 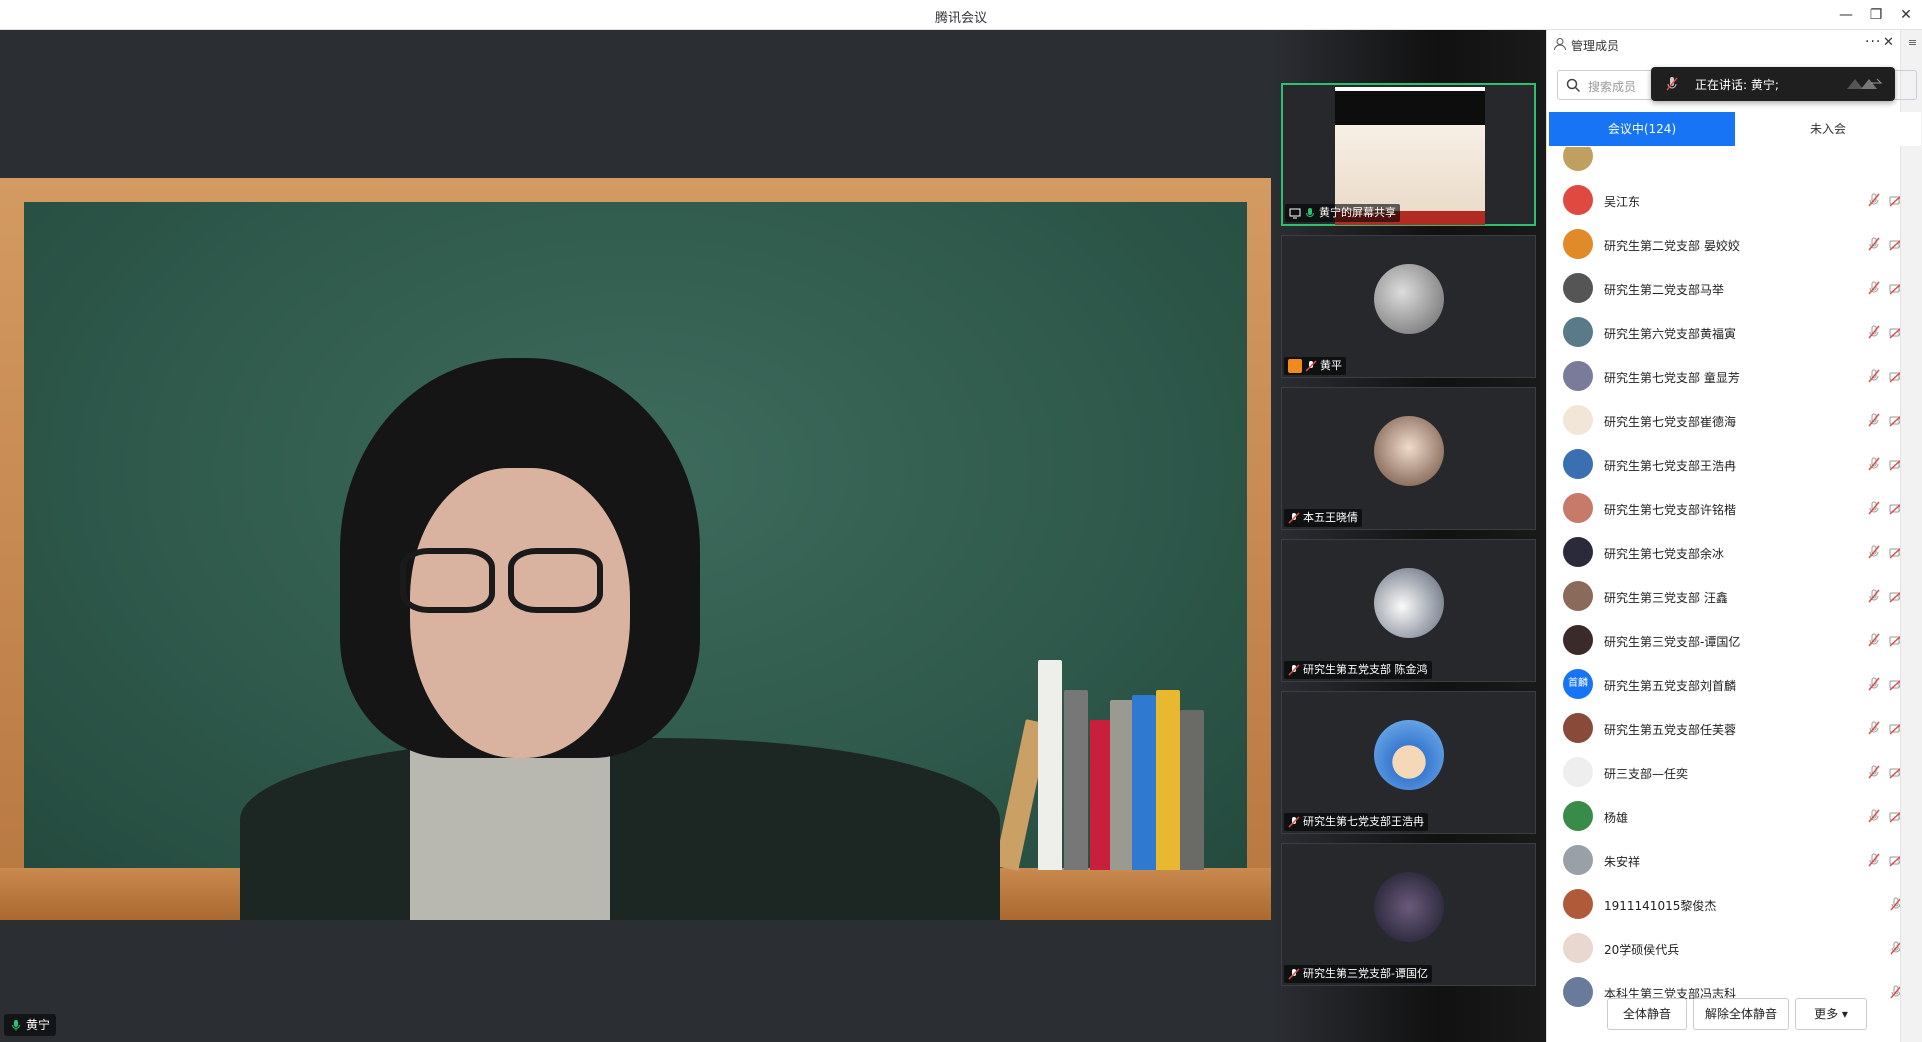 I want to click on more-options-icon: ···, so click(x=1873, y=42).